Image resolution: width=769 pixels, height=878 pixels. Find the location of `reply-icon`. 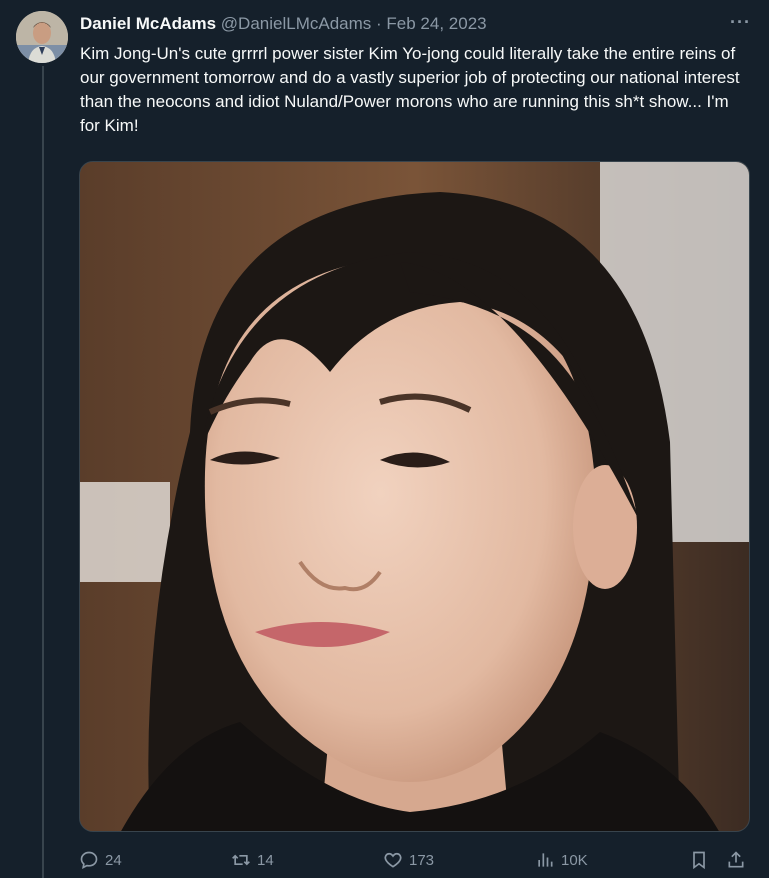

reply-icon is located at coordinates (89, 860).